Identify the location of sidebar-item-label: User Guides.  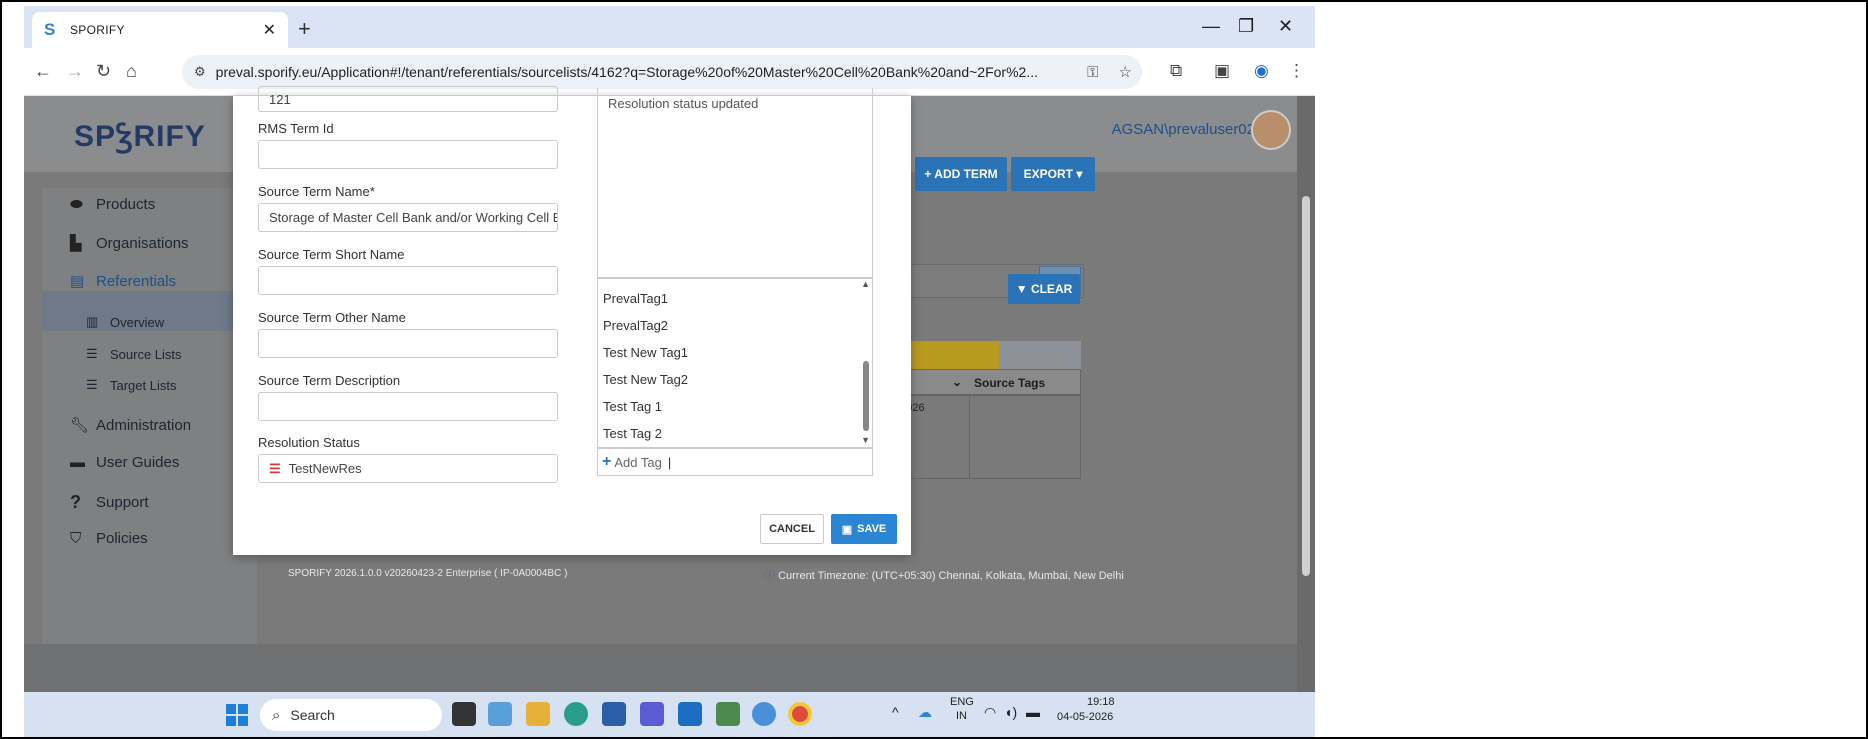
(138, 462).